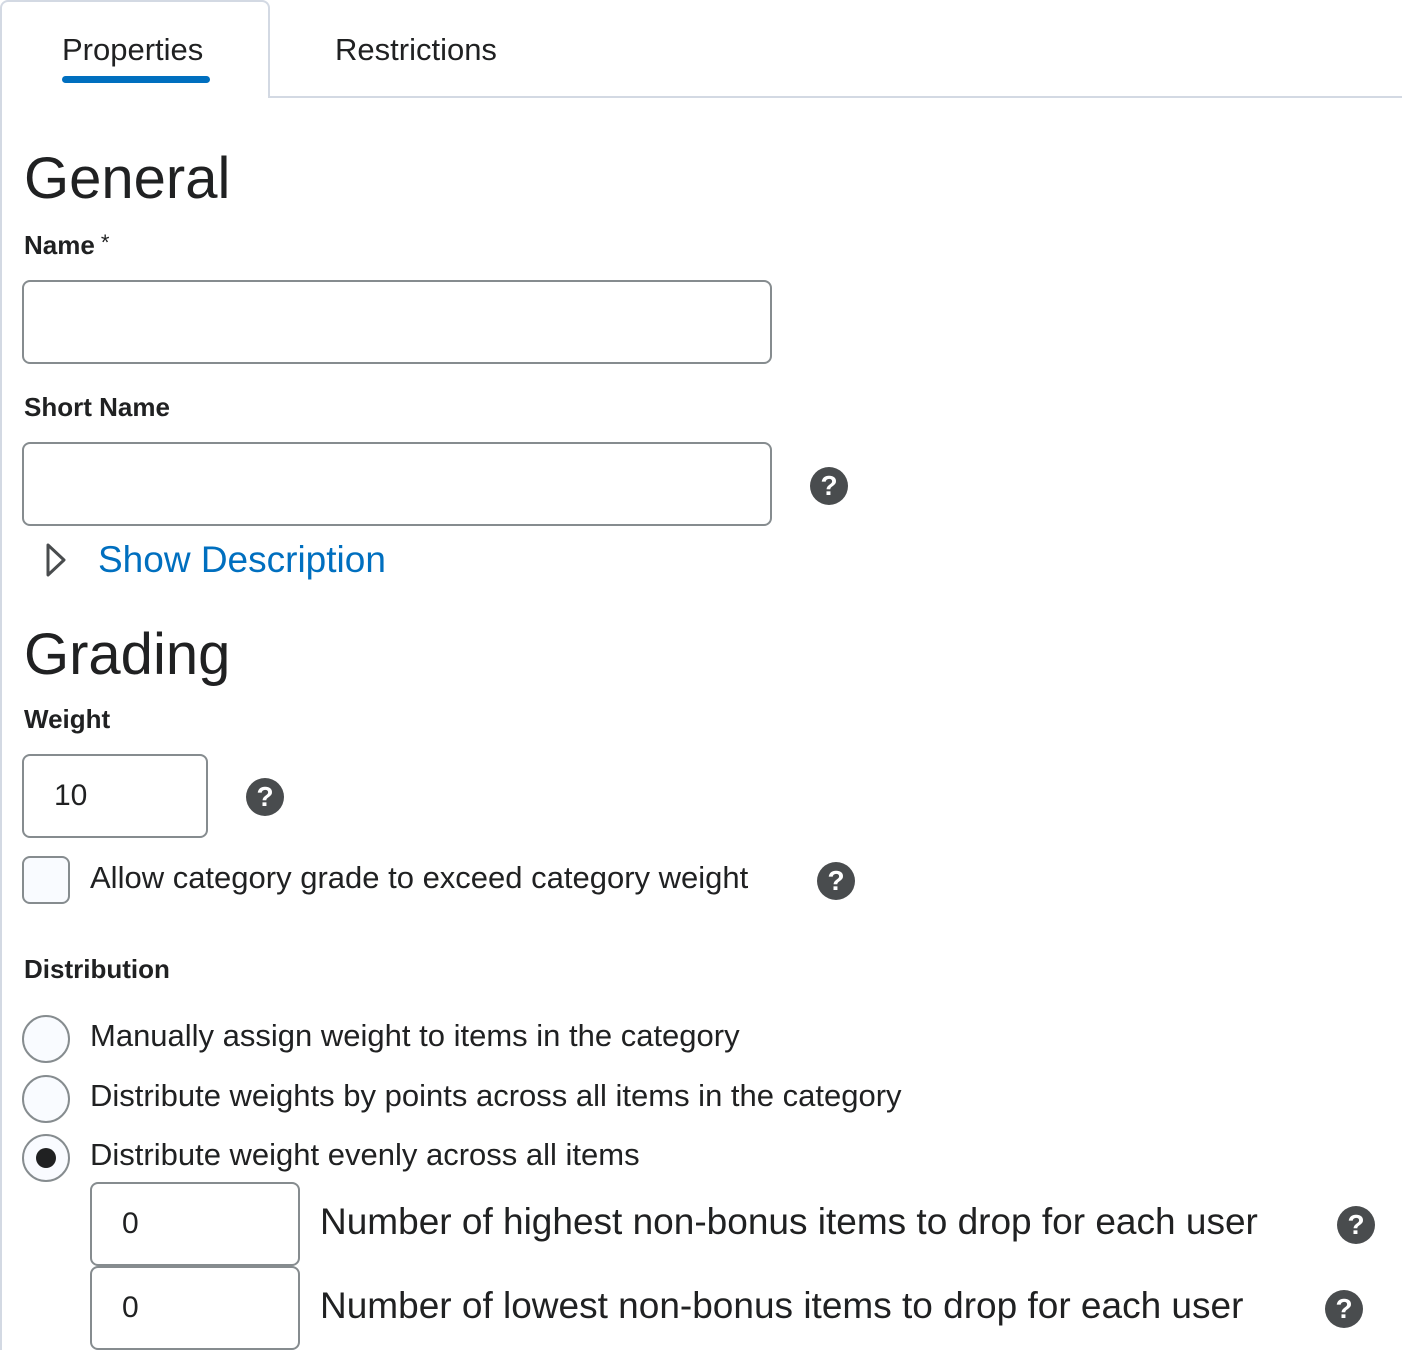  What do you see at coordinates (242, 559) in the screenshot?
I see `show-description-link: Show Description` at bounding box center [242, 559].